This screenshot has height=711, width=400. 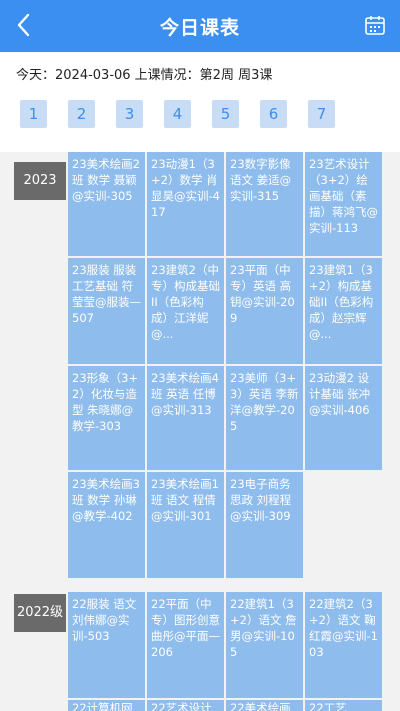 I want to click on grade-label: 2022级, so click(x=40, y=613).